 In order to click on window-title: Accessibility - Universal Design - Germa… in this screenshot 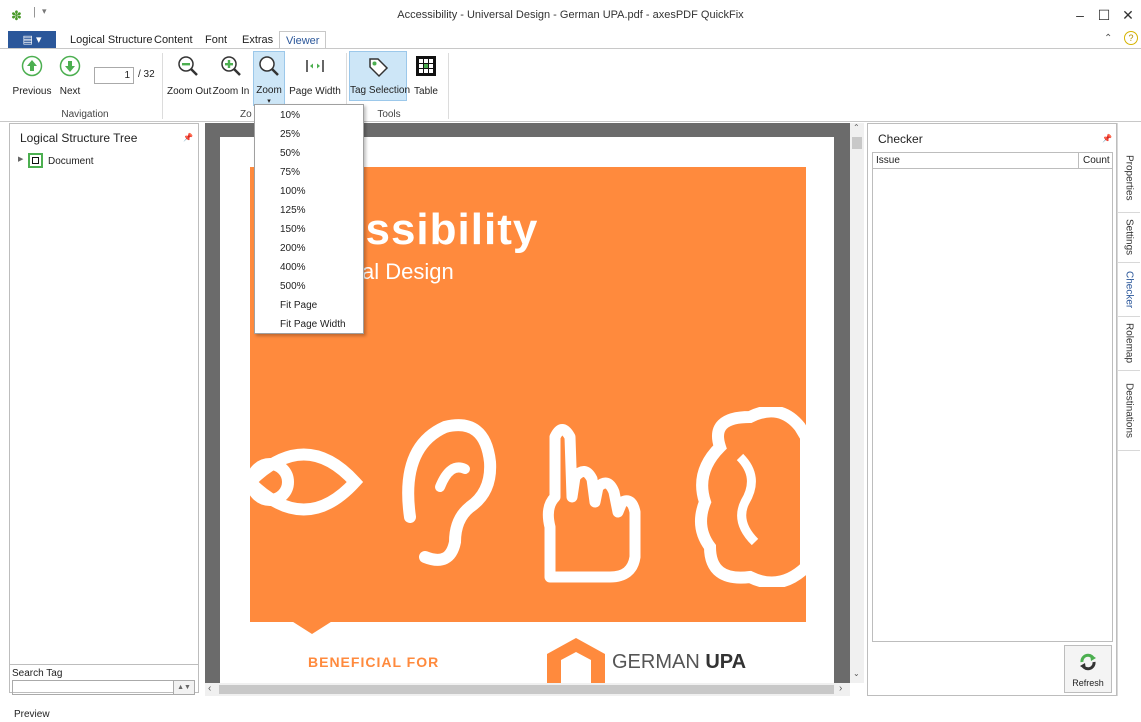, I will do `click(570, 15)`.